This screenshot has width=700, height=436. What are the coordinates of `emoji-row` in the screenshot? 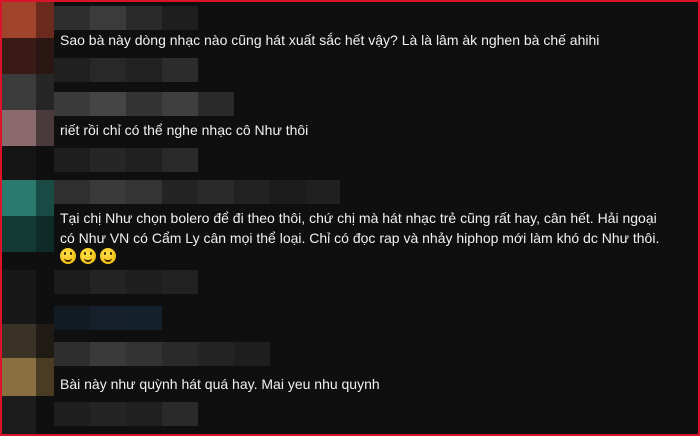 It's located at (88, 256).